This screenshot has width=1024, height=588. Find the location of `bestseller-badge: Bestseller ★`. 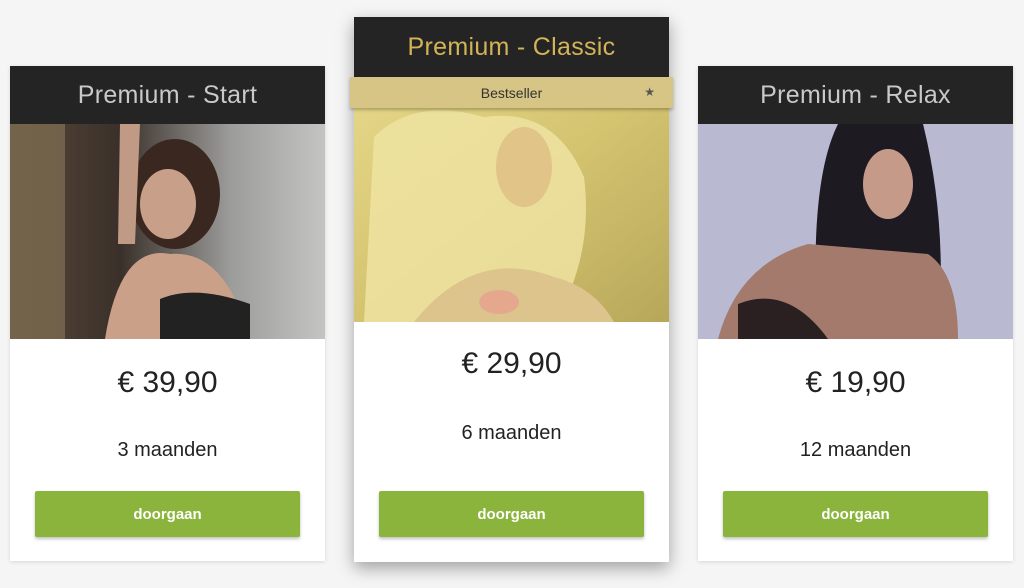

bestseller-badge: Bestseller ★ is located at coordinates (511, 92).